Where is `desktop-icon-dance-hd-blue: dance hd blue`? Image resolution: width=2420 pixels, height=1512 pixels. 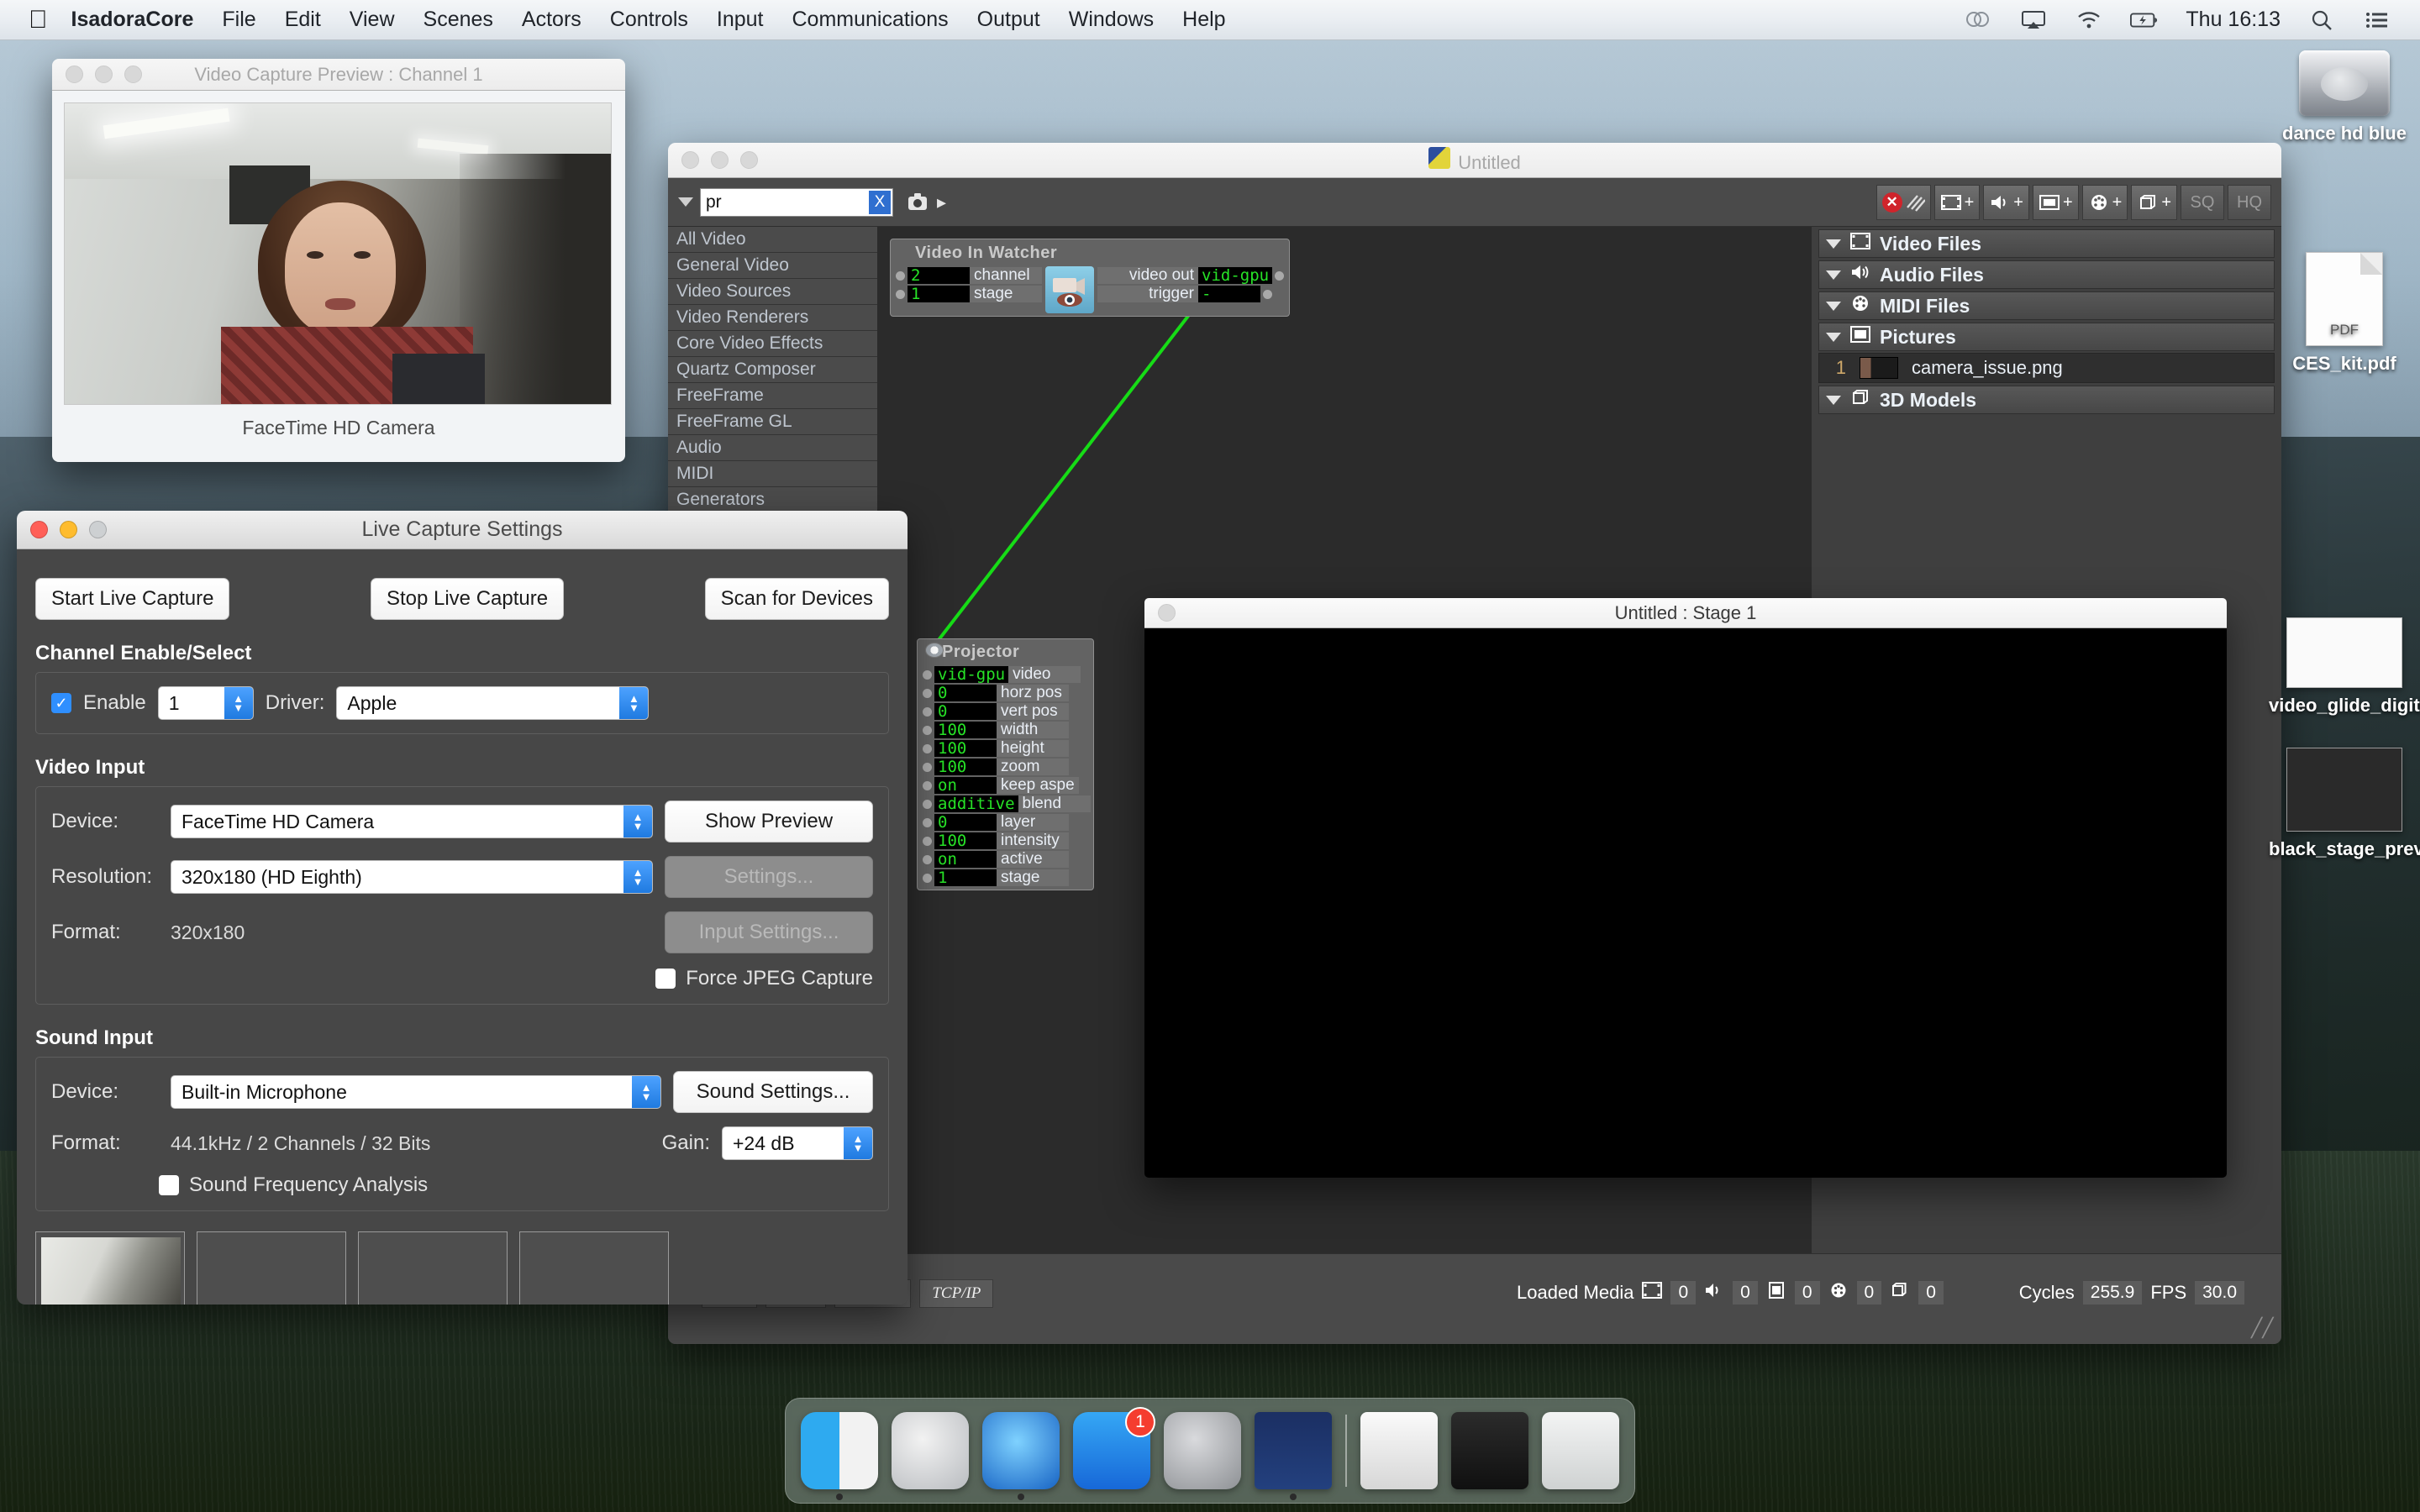
desktop-icon-dance-hd-blue: dance hd blue is located at coordinates (2344, 97).